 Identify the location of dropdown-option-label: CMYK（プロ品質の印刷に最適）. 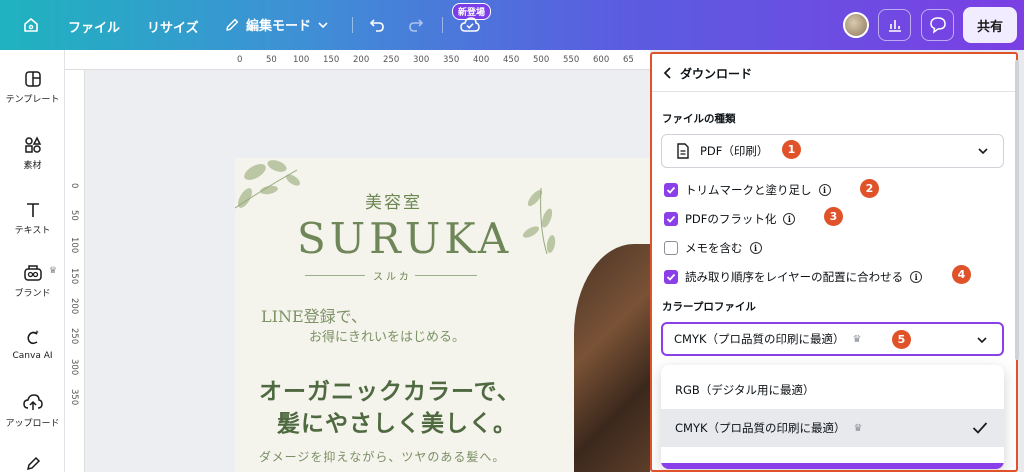
(760, 428).